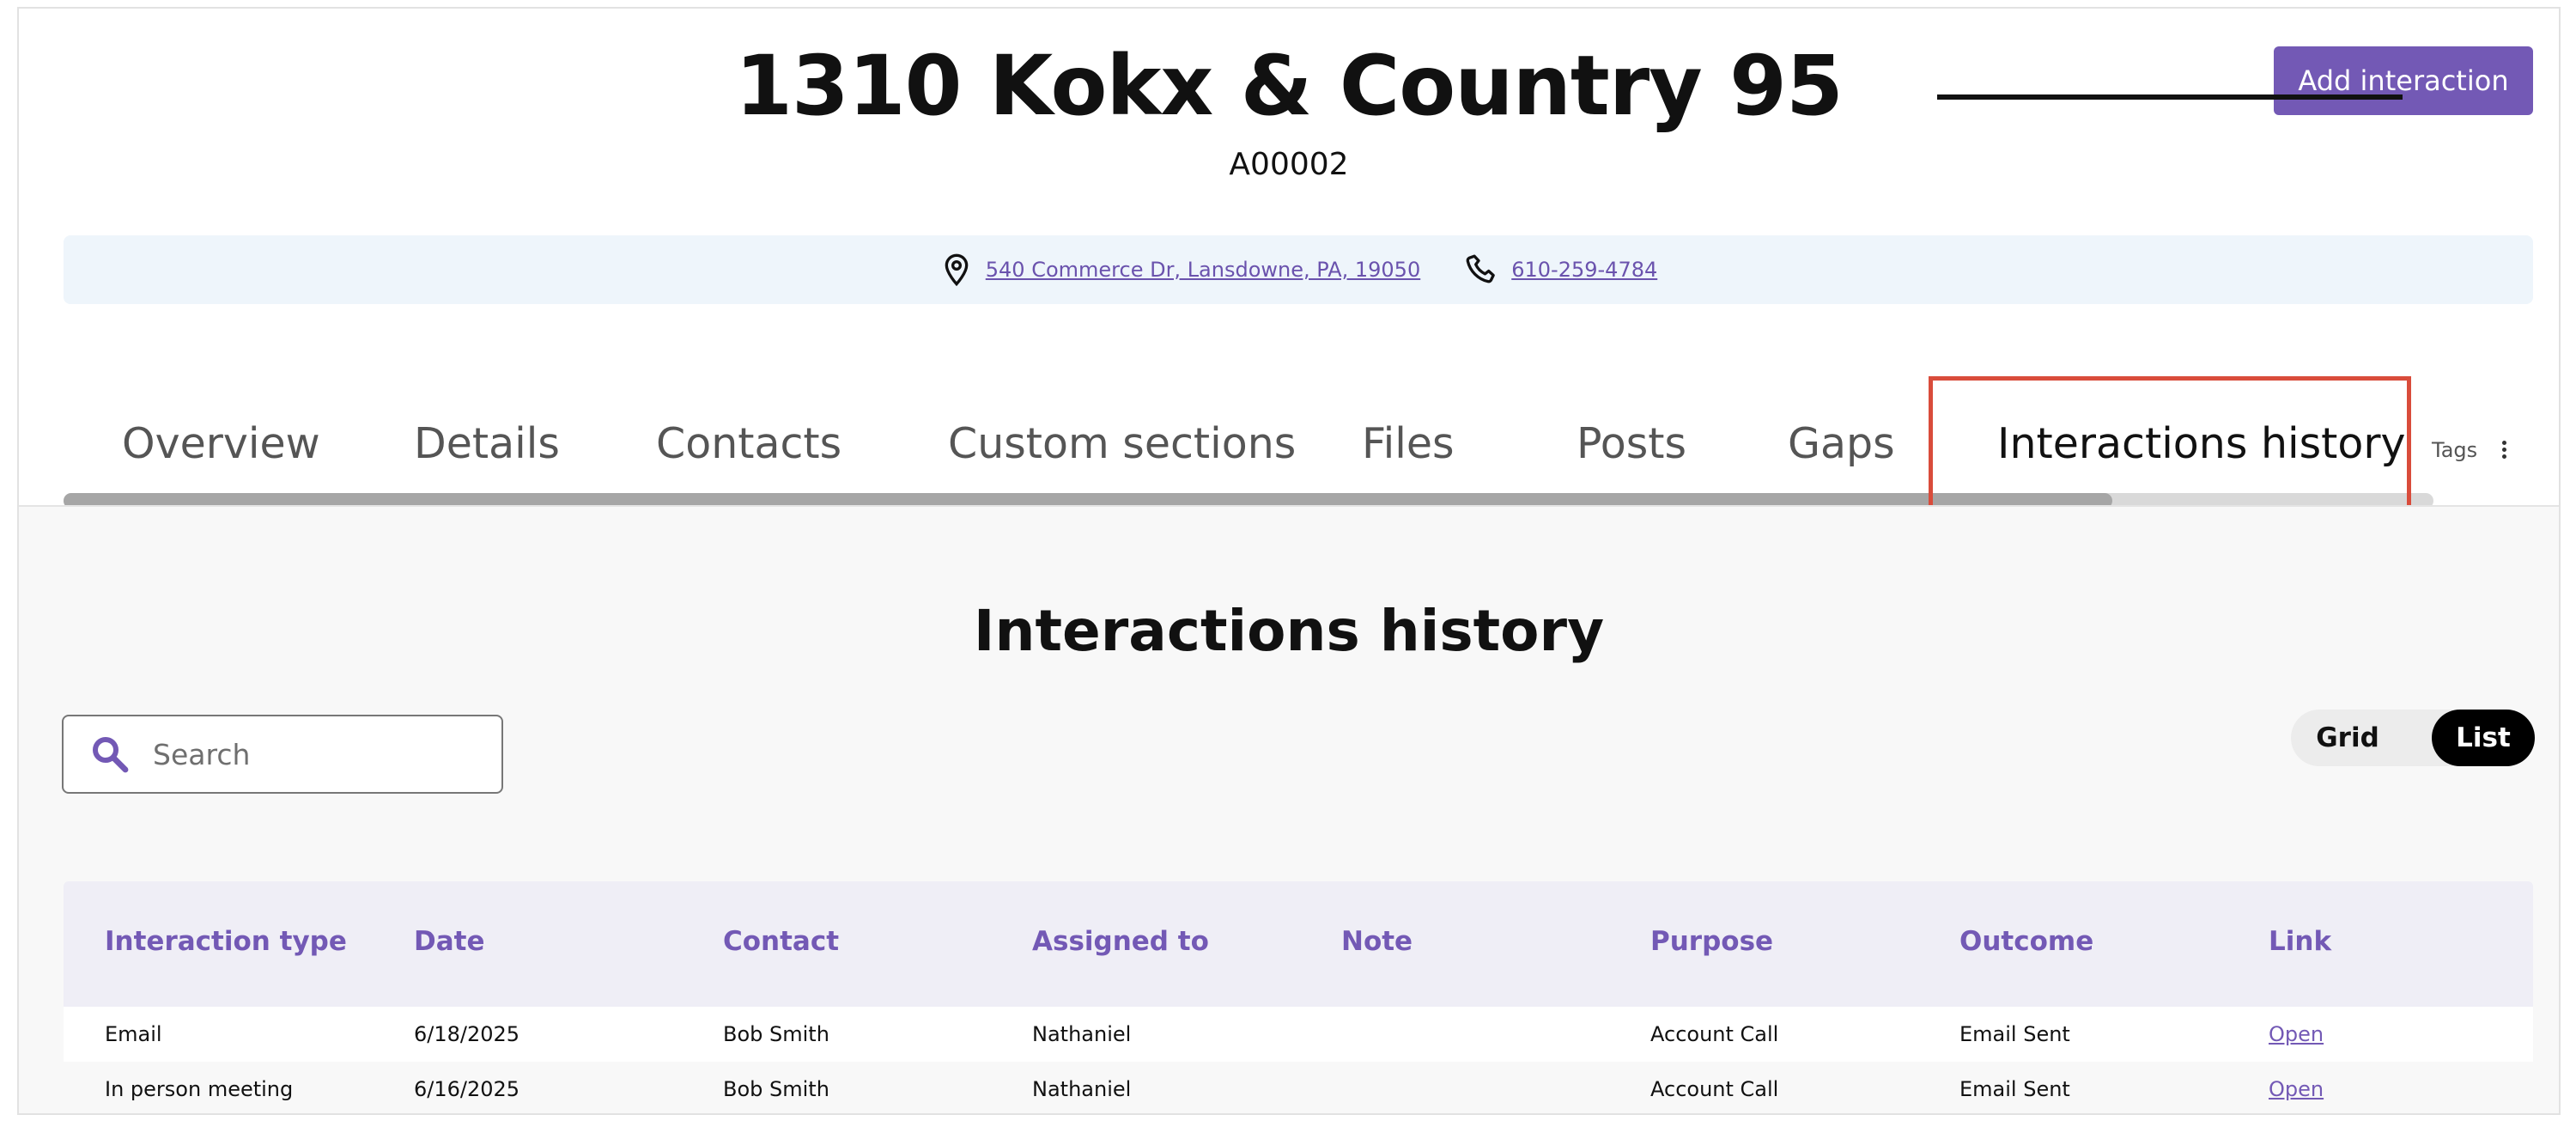  I want to click on location-pin-icon, so click(957, 270).